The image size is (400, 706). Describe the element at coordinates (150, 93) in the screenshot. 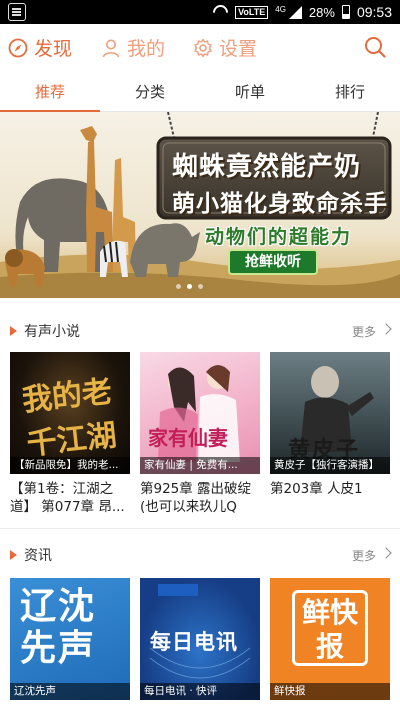

I see `tab-category: 分类` at that location.